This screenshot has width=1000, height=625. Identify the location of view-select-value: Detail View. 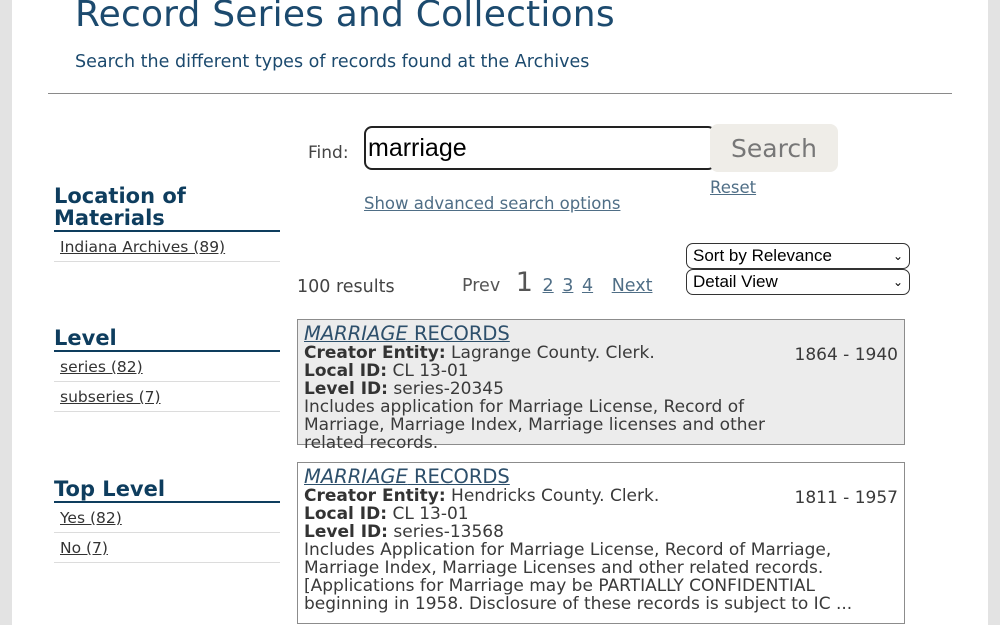
(735, 281).